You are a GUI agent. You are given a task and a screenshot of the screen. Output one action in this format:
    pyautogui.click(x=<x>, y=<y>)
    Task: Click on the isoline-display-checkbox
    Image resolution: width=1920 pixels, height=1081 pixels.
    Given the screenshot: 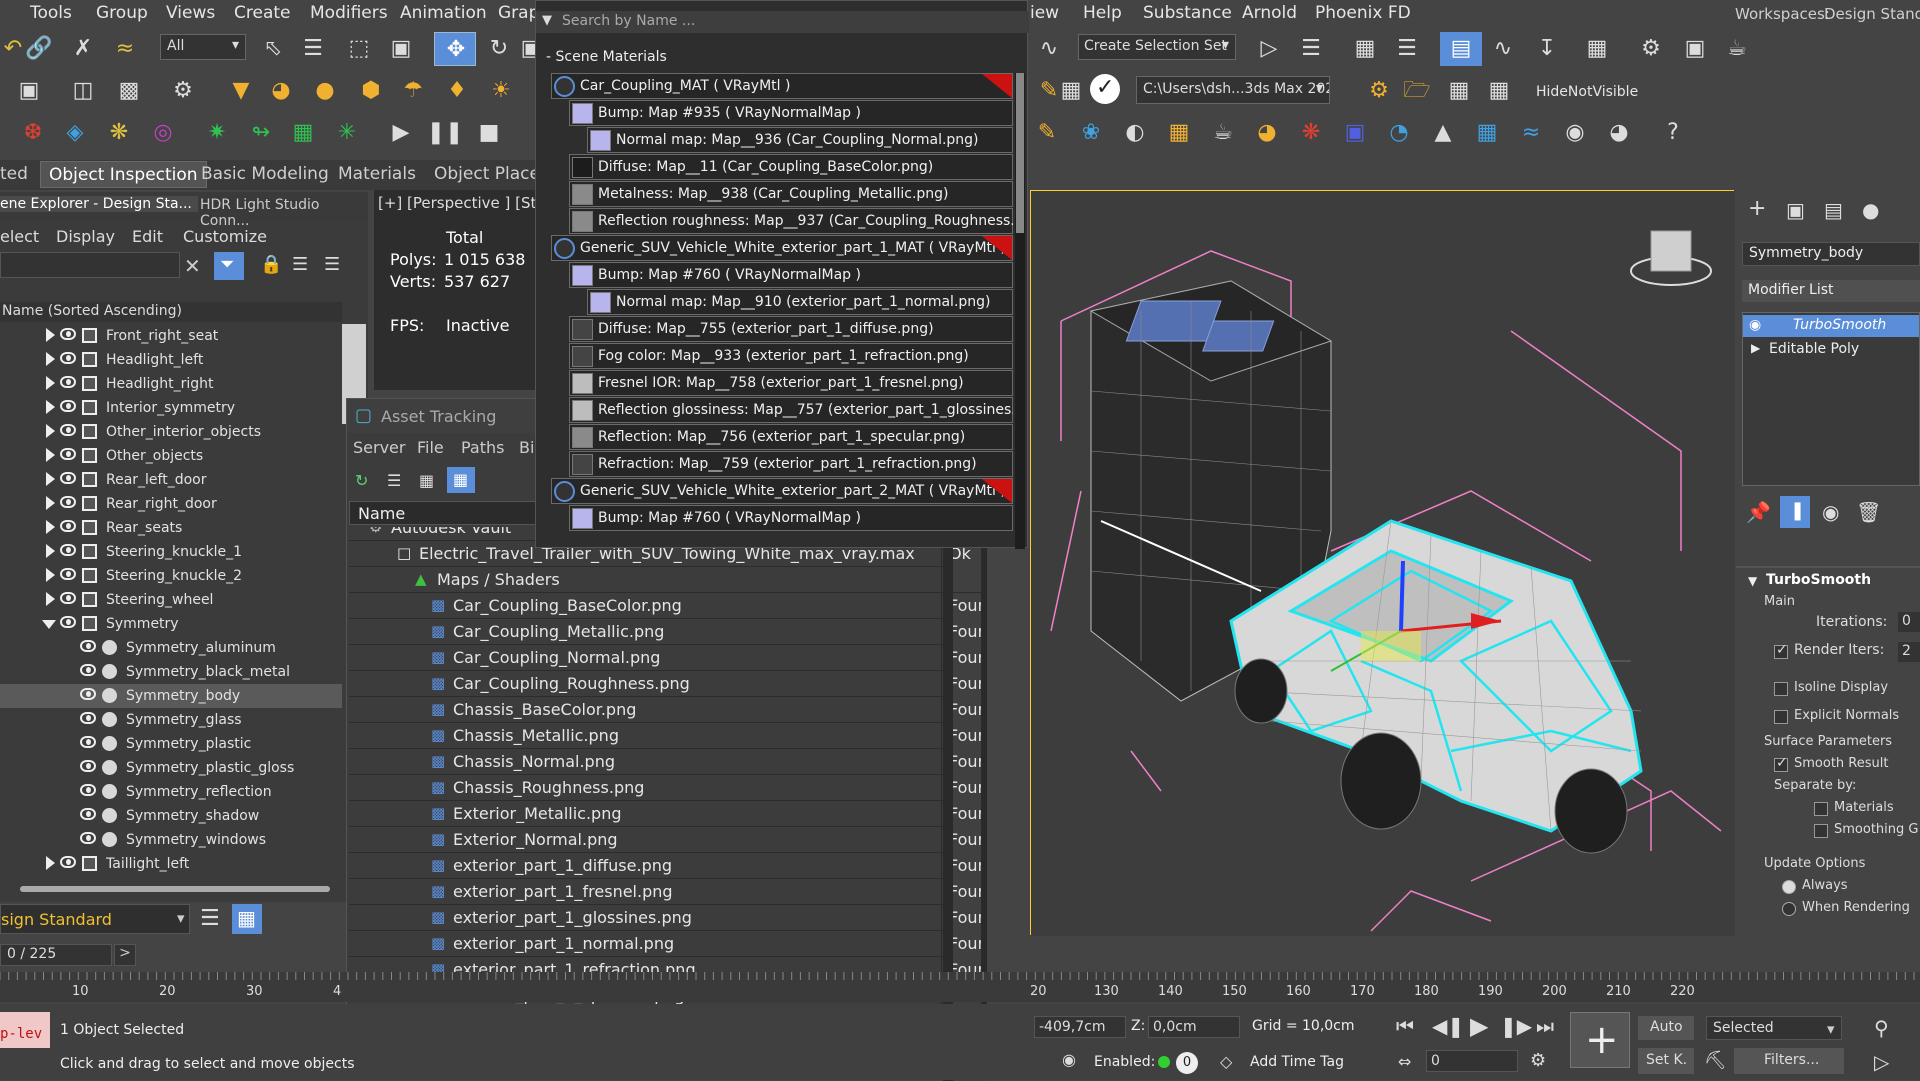 What is the action you would take?
    pyautogui.click(x=1781, y=689)
    